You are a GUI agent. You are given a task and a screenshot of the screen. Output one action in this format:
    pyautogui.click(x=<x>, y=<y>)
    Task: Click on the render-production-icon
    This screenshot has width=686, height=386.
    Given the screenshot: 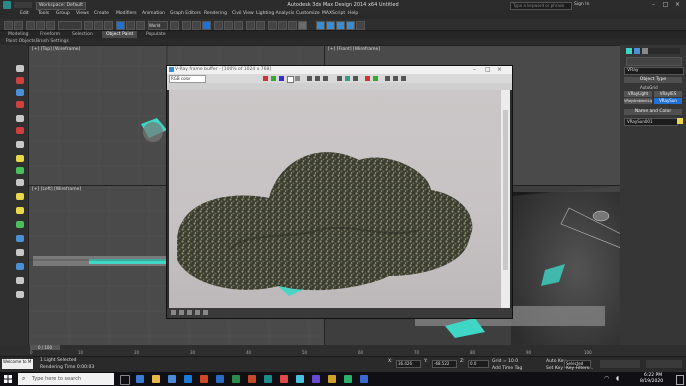 What is the action you would take?
    pyautogui.click(x=302, y=25)
    